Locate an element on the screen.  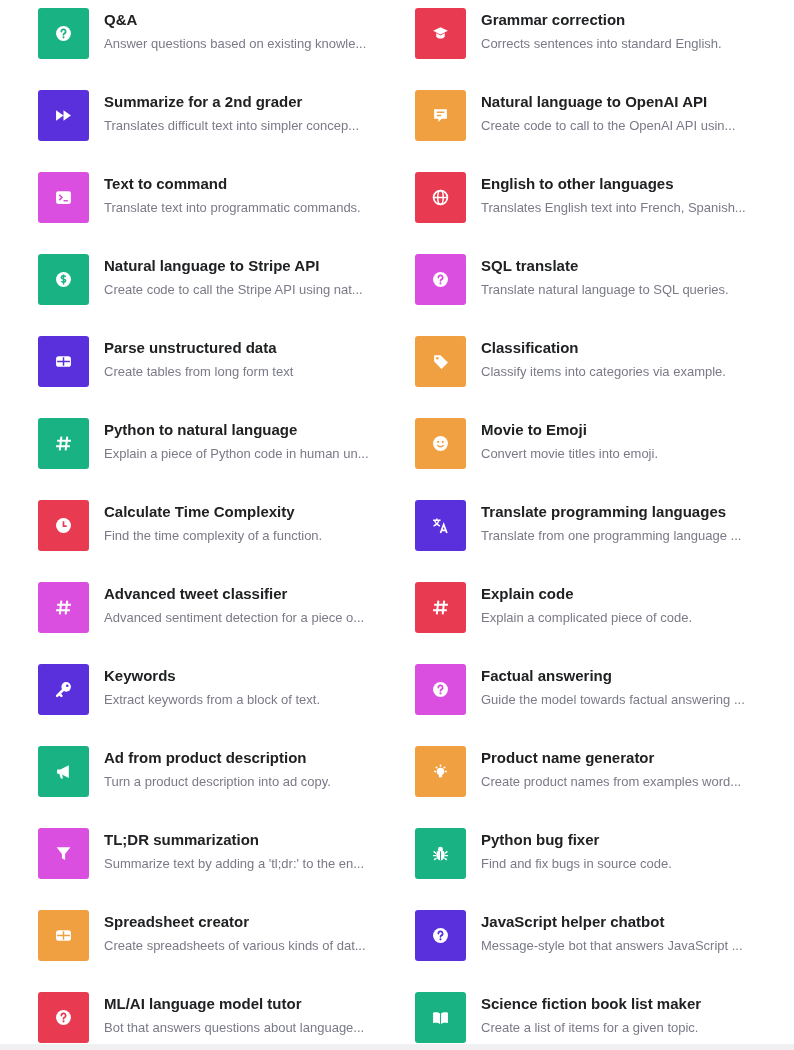
example-description: Translate natural language to SQL queries. is located at coordinates (605, 290).